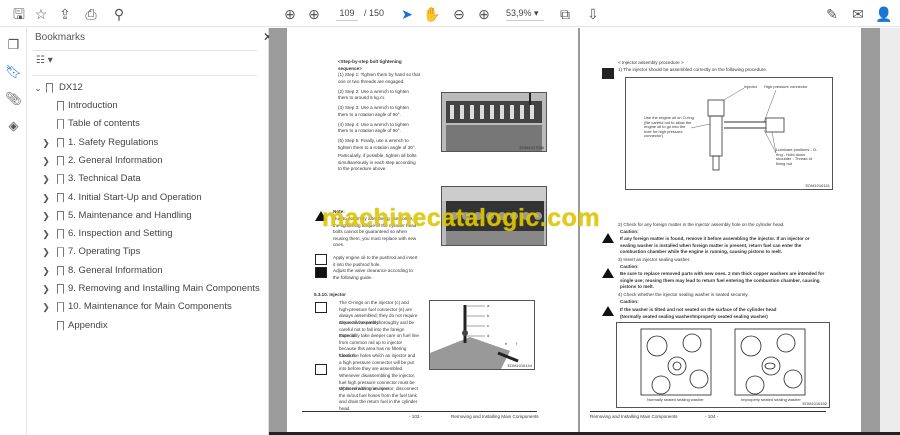 The height and width of the screenshot is (435, 900). Describe the element at coordinates (461, 218) in the screenshot. I see `watermark: machinecatalogic.com` at that location.